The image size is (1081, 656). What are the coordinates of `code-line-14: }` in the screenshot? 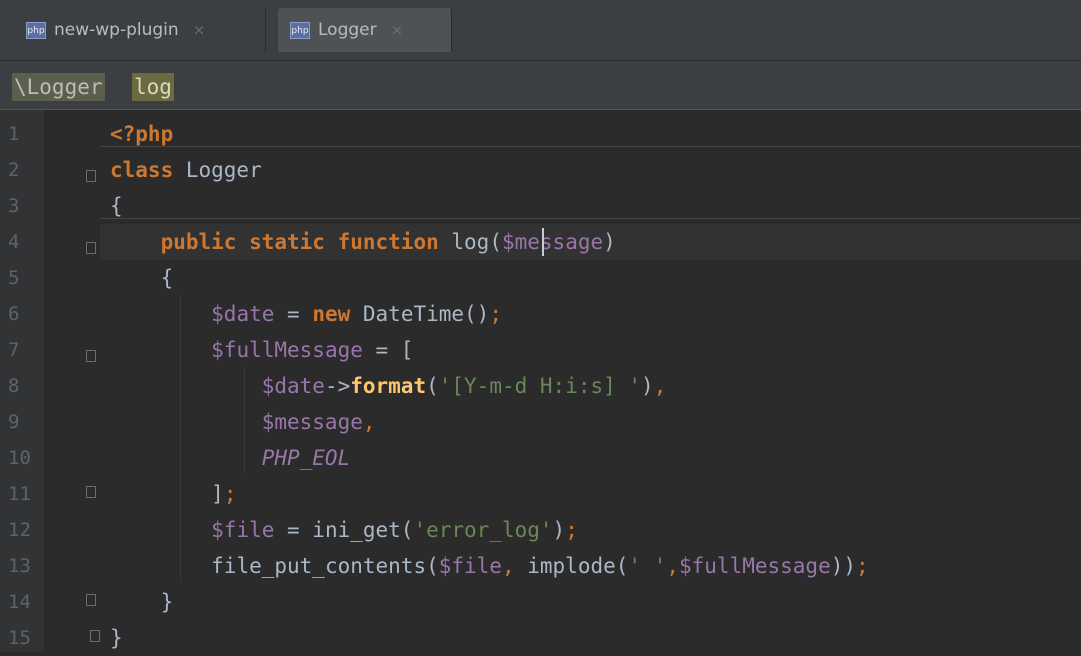 It's located at (142, 602).